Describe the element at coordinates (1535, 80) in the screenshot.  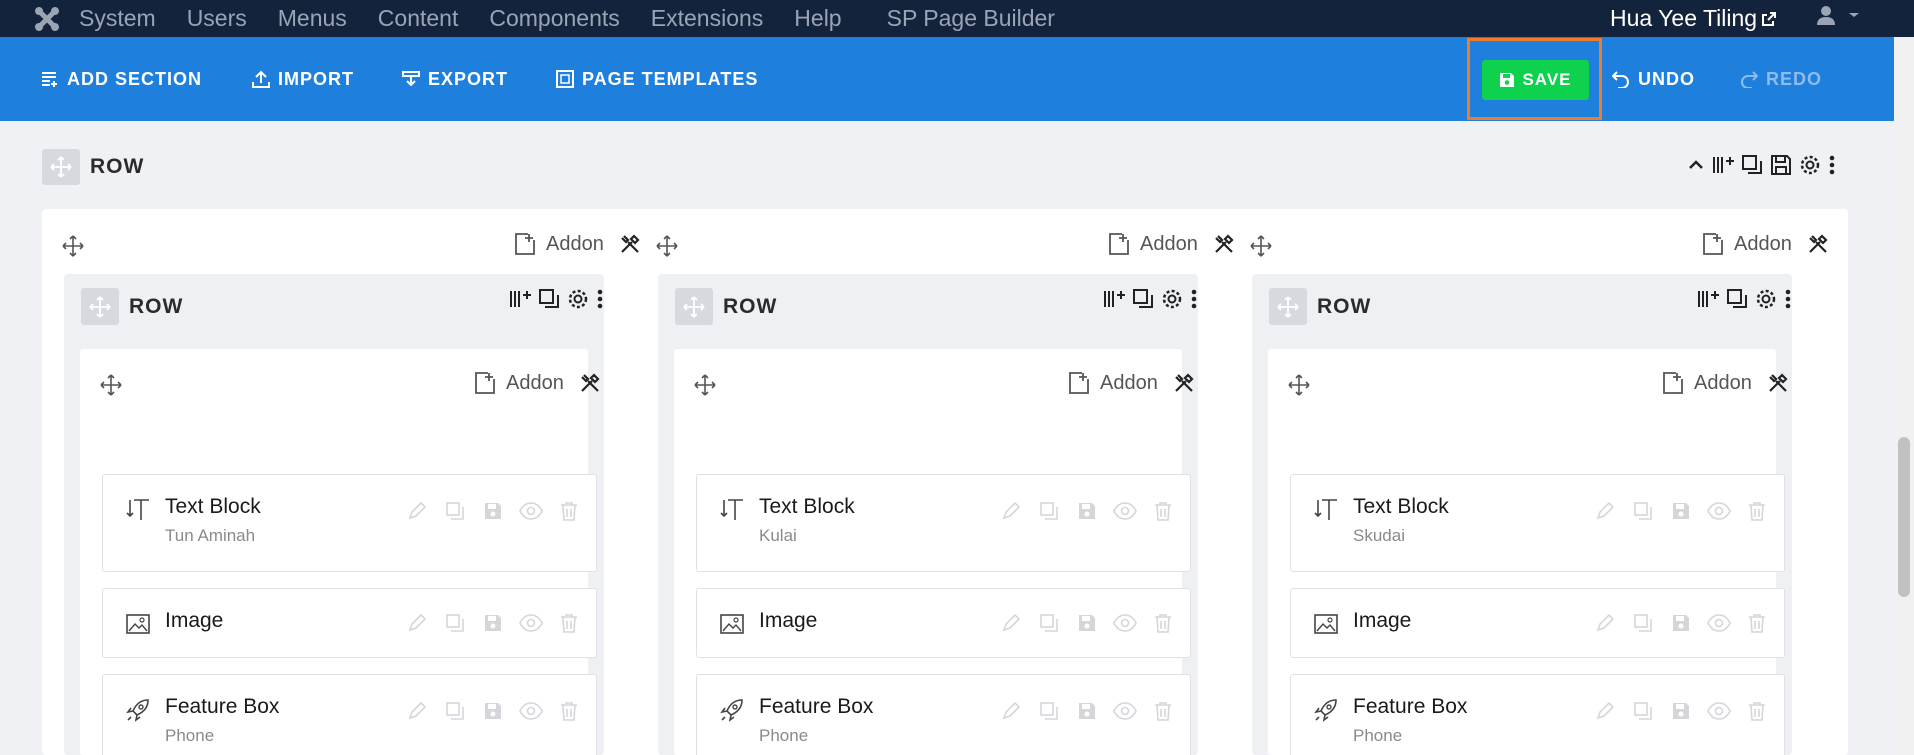
I see `save-button: SAVE` at that location.